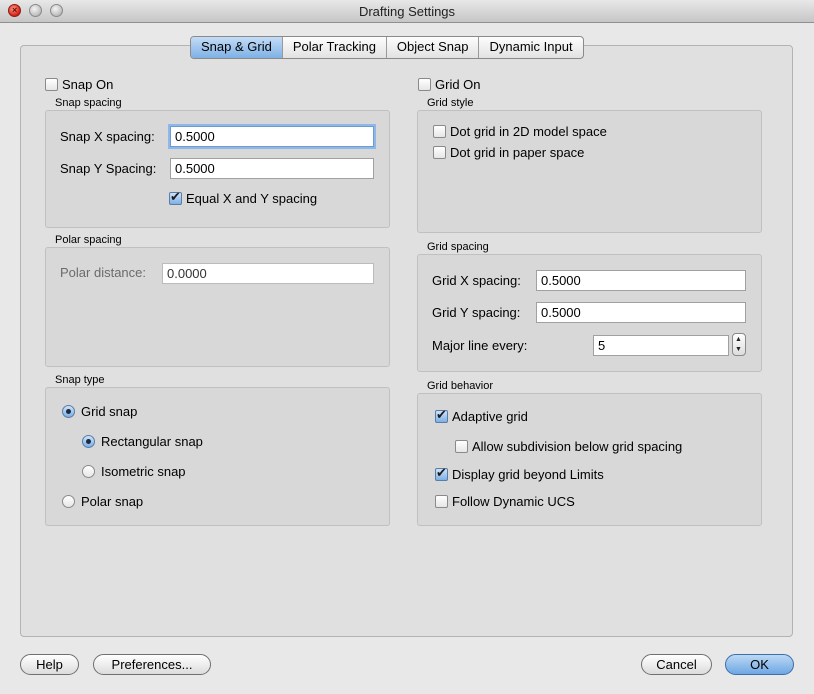 The width and height of the screenshot is (814, 694). What do you see at coordinates (528, 474) in the screenshot?
I see `display-beyond-limits-label: Display grid beyond Limits` at bounding box center [528, 474].